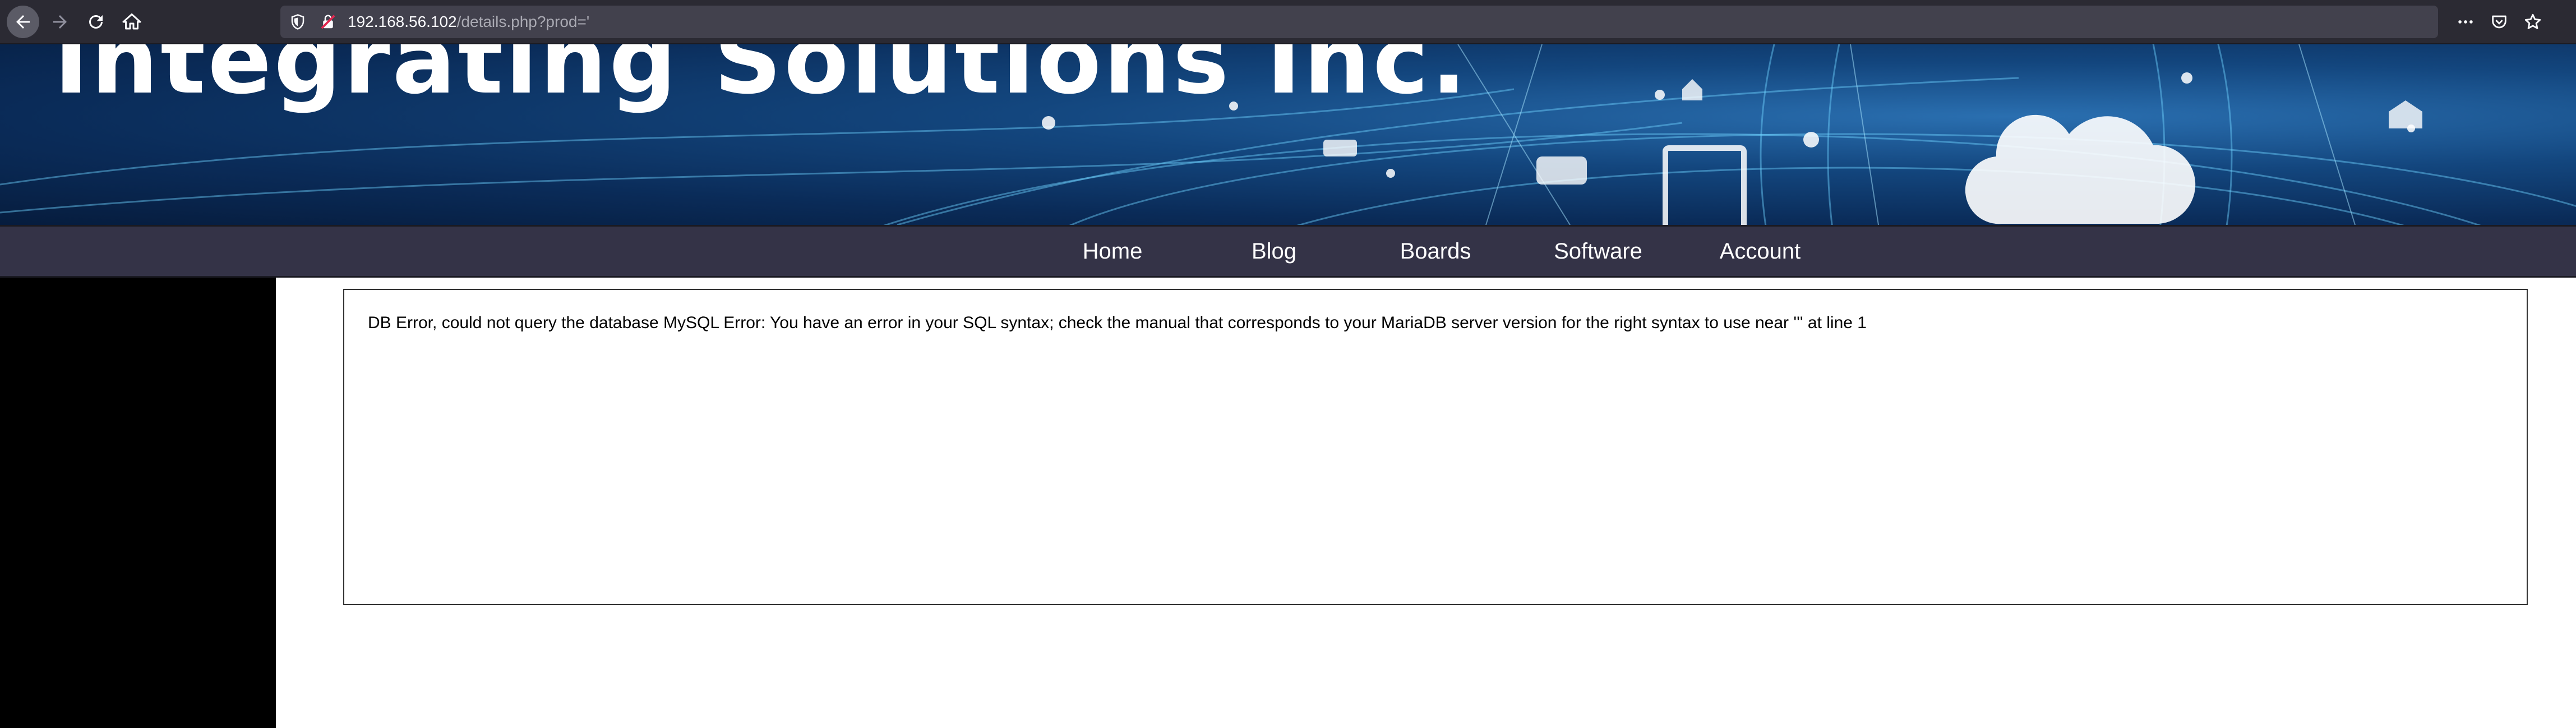 The image size is (2576, 728). I want to click on shield-icon, so click(297, 21).